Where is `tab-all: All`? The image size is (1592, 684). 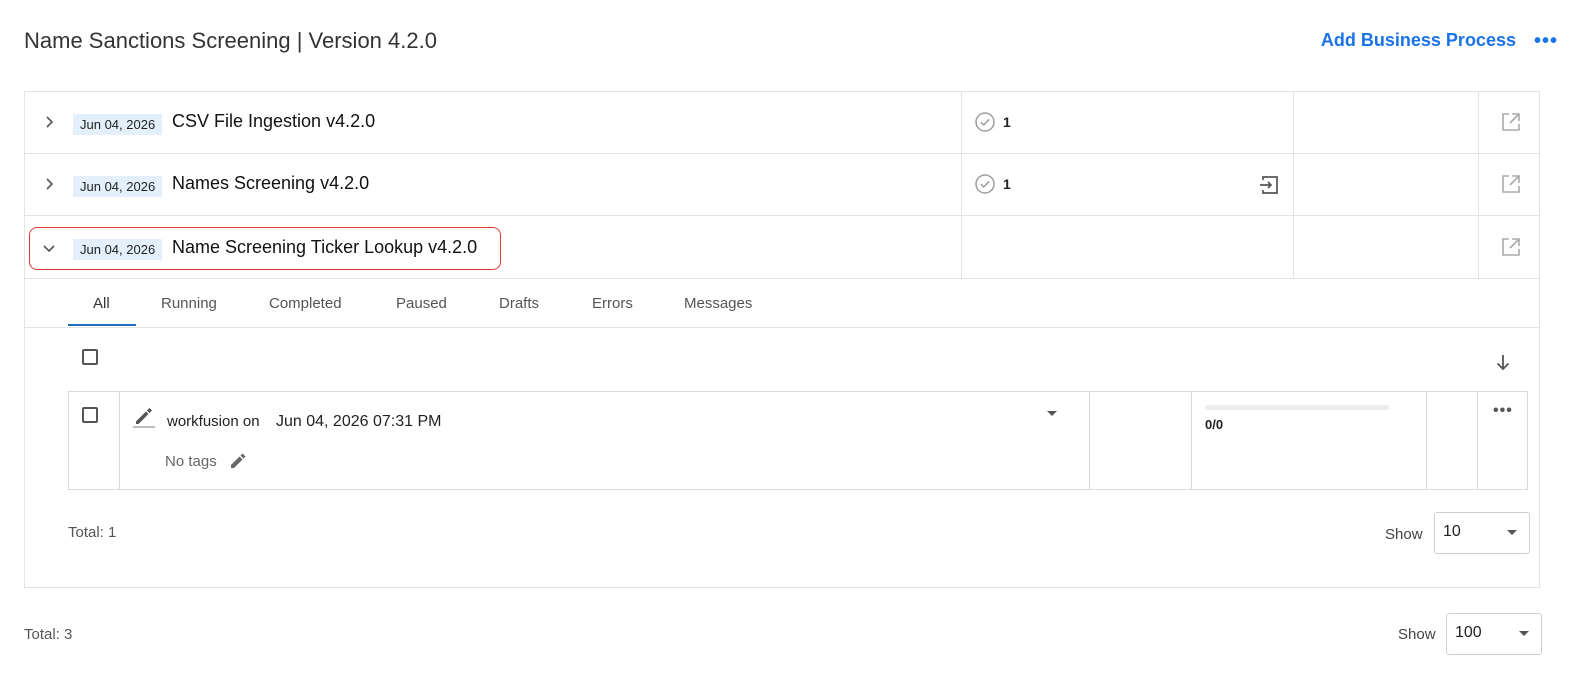
tab-all: All is located at coordinates (101, 303).